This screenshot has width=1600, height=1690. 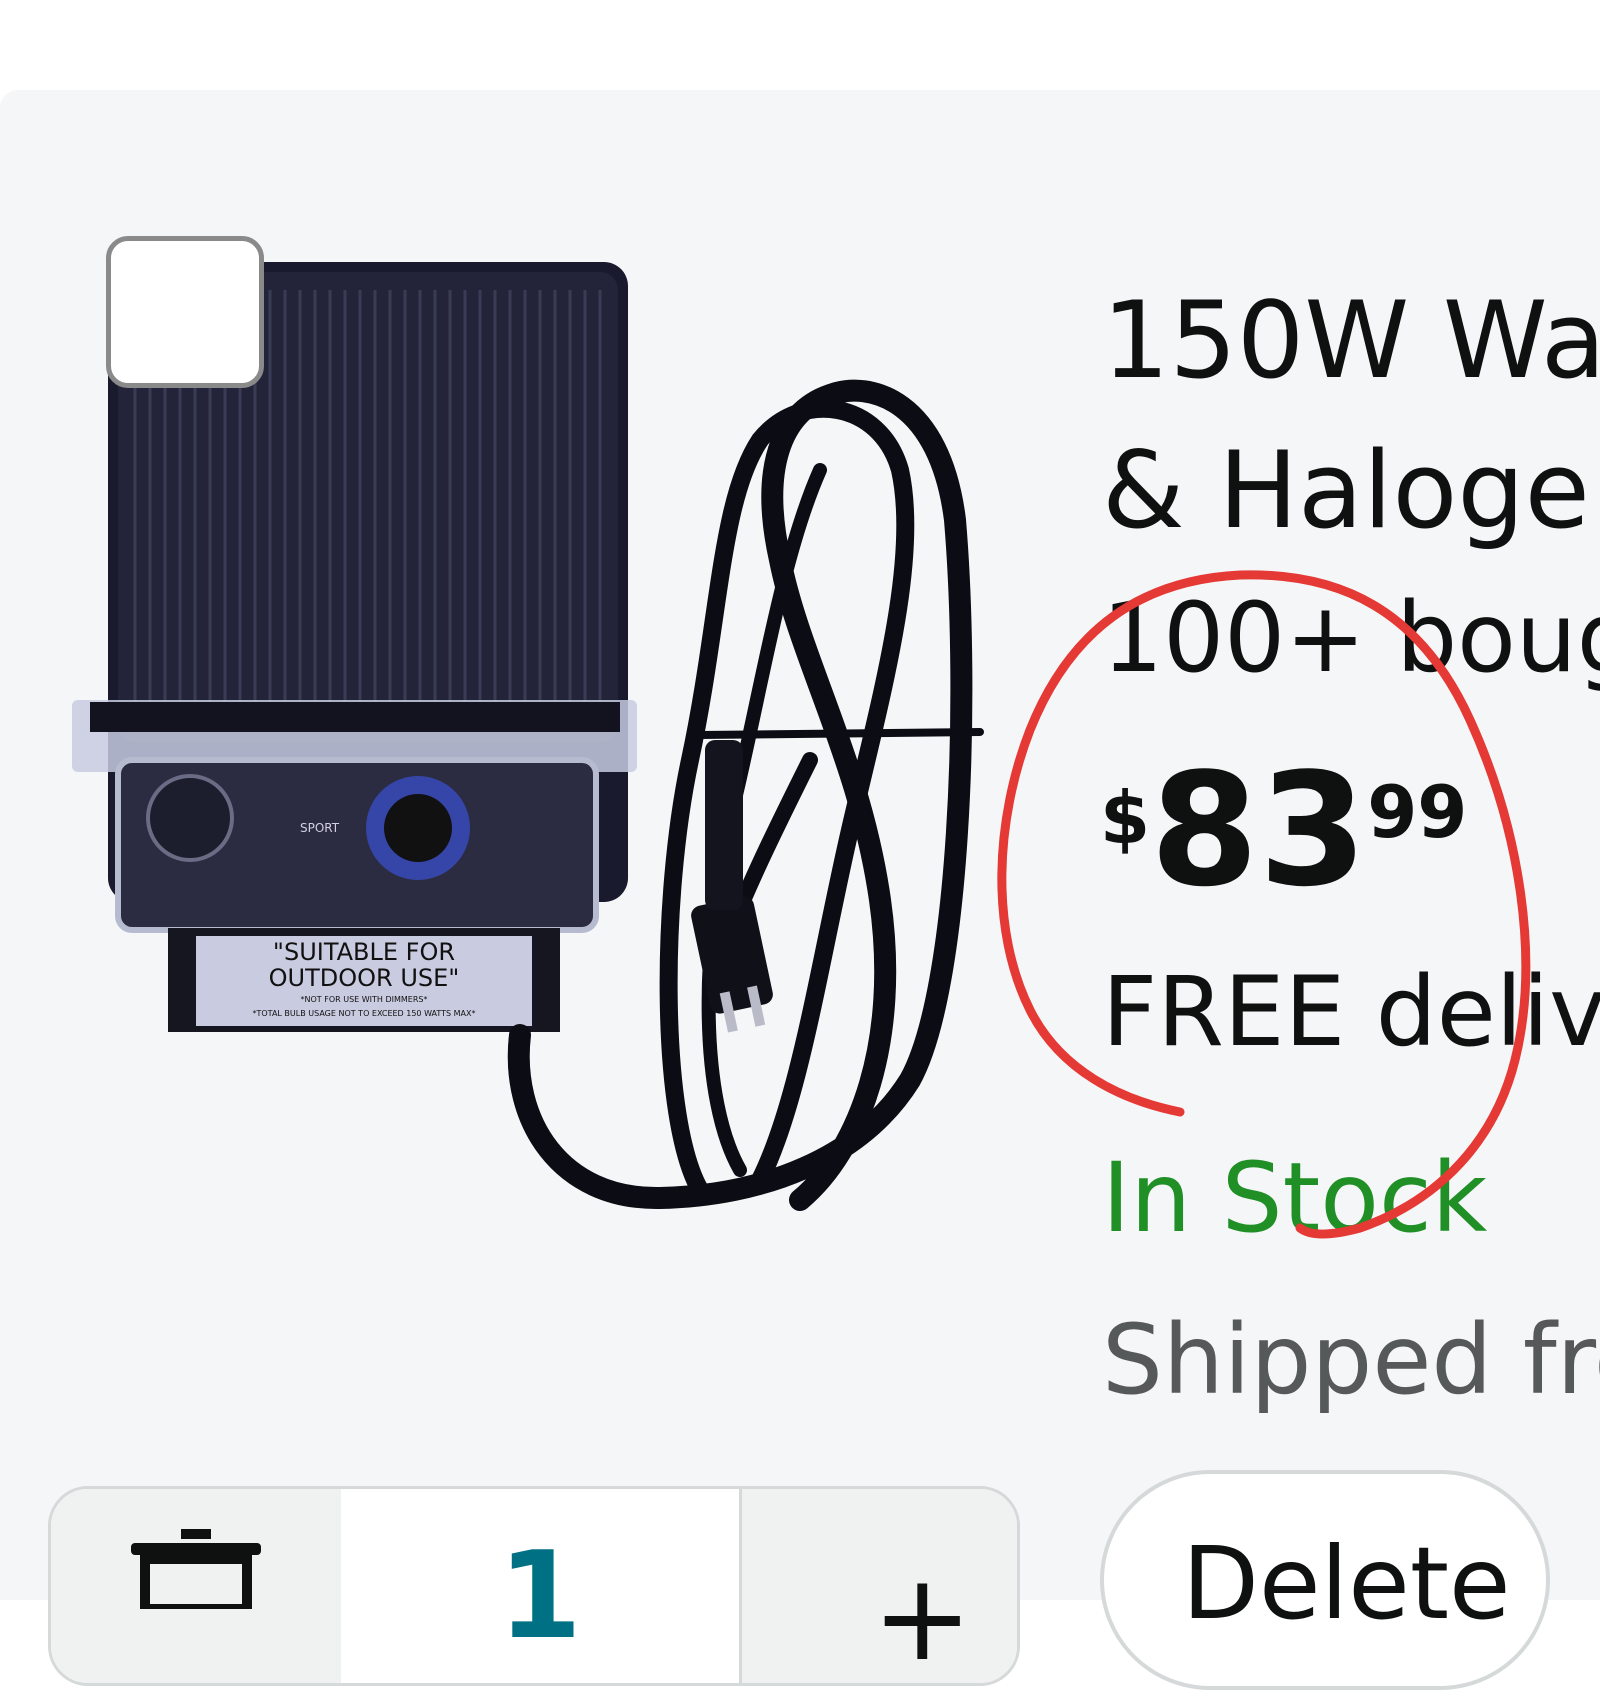 What do you see at coordinates (540, 1596) in the screenshot?
I see `quantity-value: 1` at bounding box center [540, 1596].